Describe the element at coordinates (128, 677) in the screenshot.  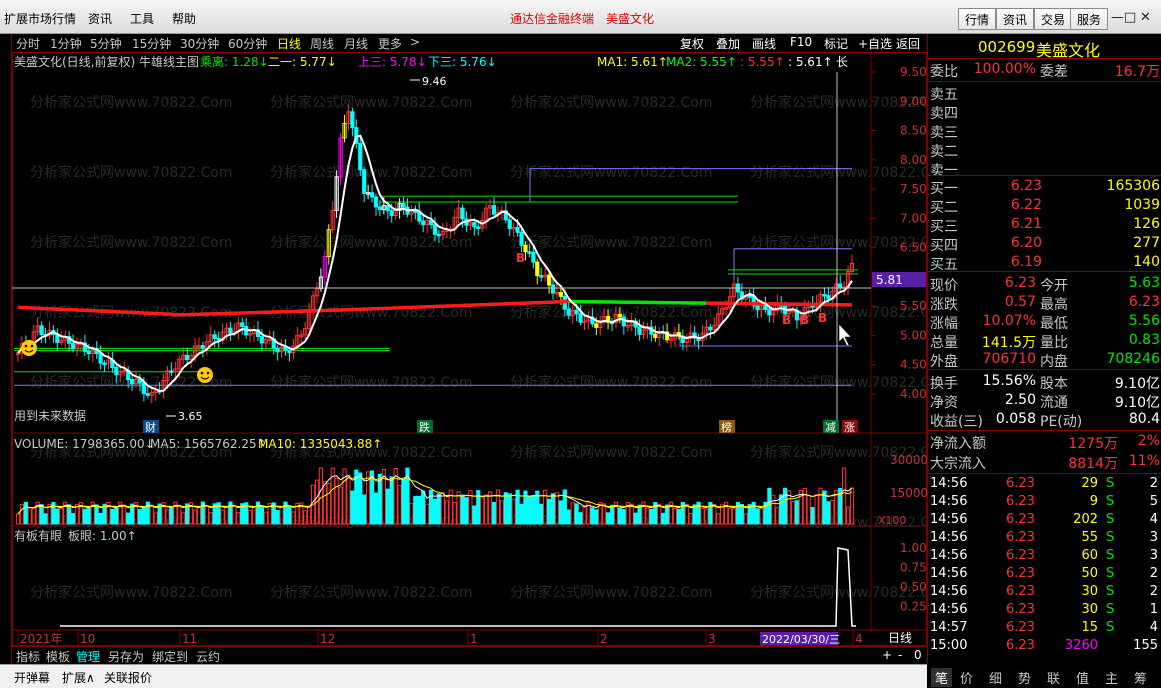
I see `linked-quote-toggle: 关联报价` at that location.